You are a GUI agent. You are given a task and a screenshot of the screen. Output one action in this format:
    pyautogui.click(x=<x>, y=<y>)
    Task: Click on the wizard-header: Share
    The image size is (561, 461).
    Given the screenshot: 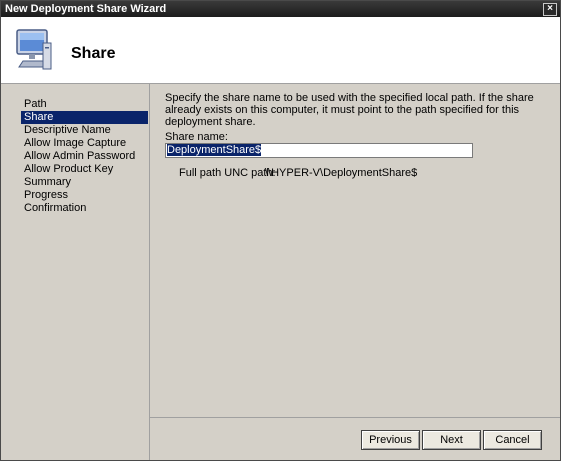 What is the action you would take?
    pyautogui.click(x=280, y=50)
    